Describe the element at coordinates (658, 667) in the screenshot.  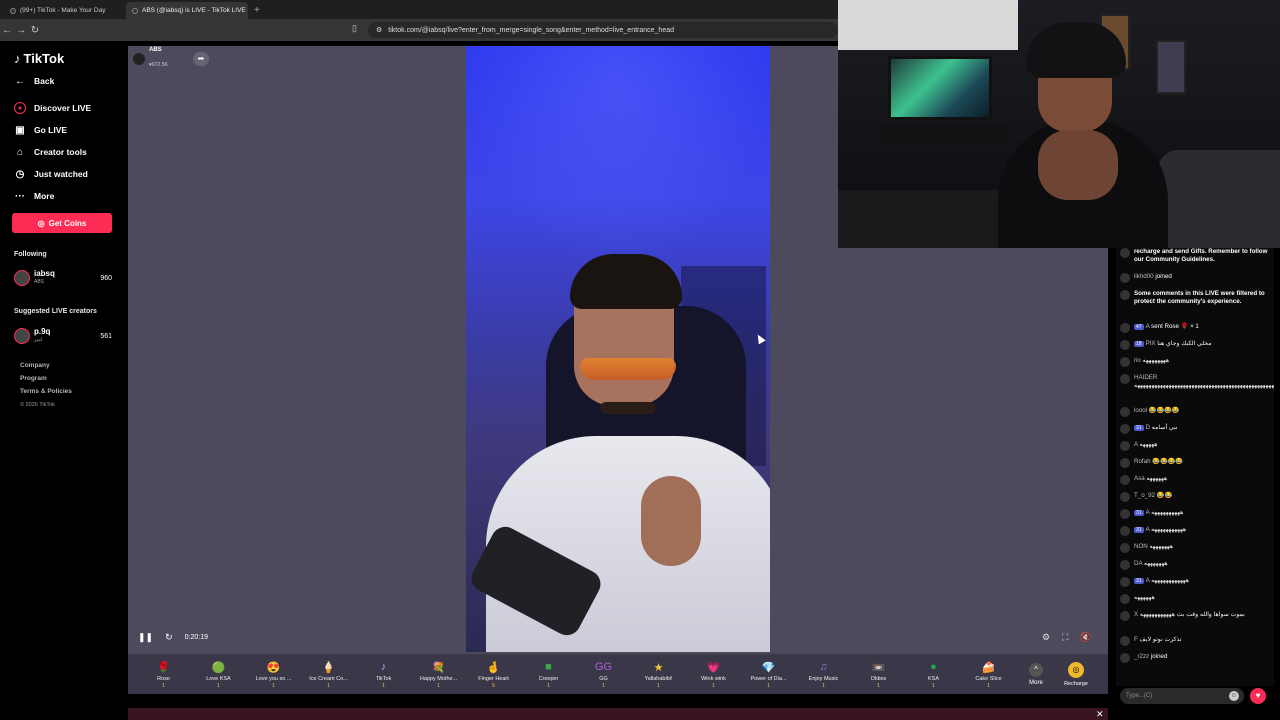
I see `gift-icon: ★` at that location.